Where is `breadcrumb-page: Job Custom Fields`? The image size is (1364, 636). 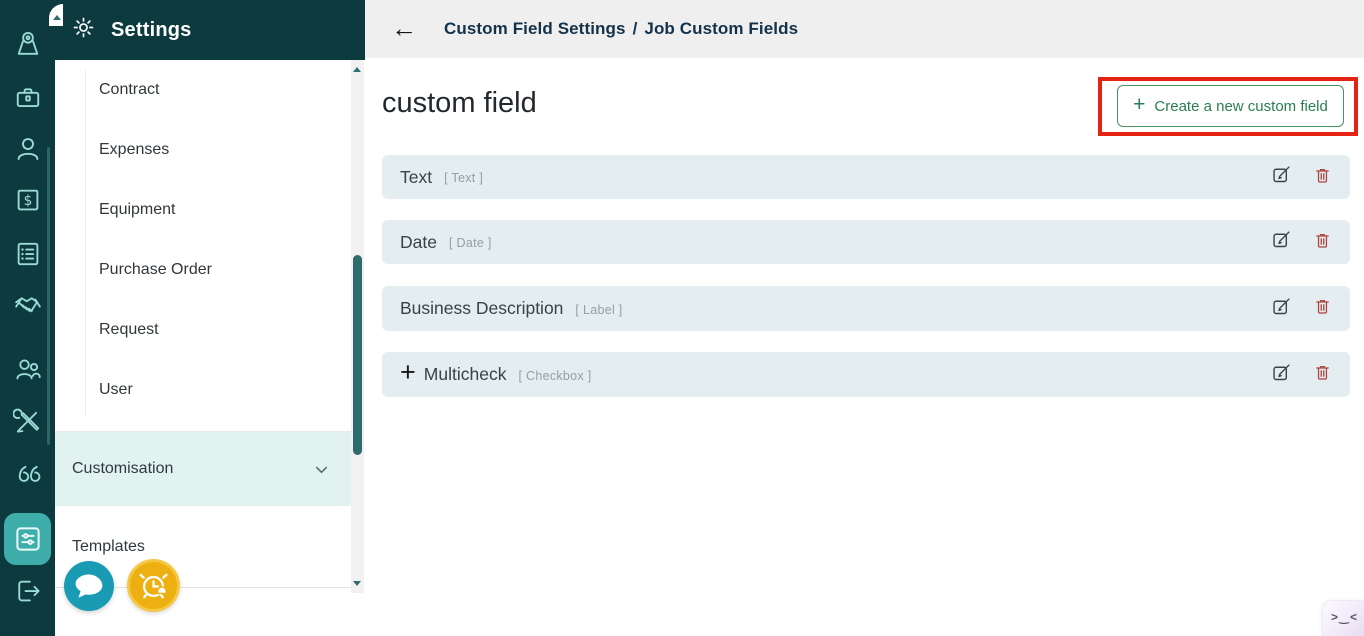
breadcrumb-page: Job Custom Fields is located at coordinates (721, 28).